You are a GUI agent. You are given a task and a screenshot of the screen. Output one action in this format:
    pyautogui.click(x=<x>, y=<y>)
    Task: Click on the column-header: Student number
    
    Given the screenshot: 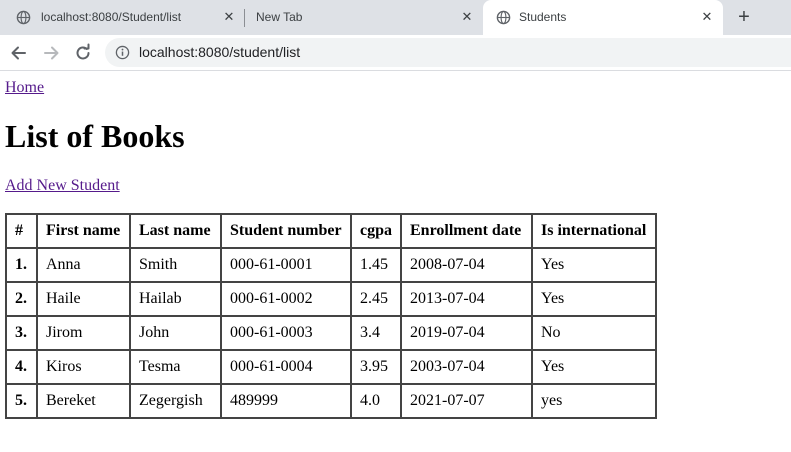 What is the action you would take?
    pyautogui.click(x=286, y=231)
    